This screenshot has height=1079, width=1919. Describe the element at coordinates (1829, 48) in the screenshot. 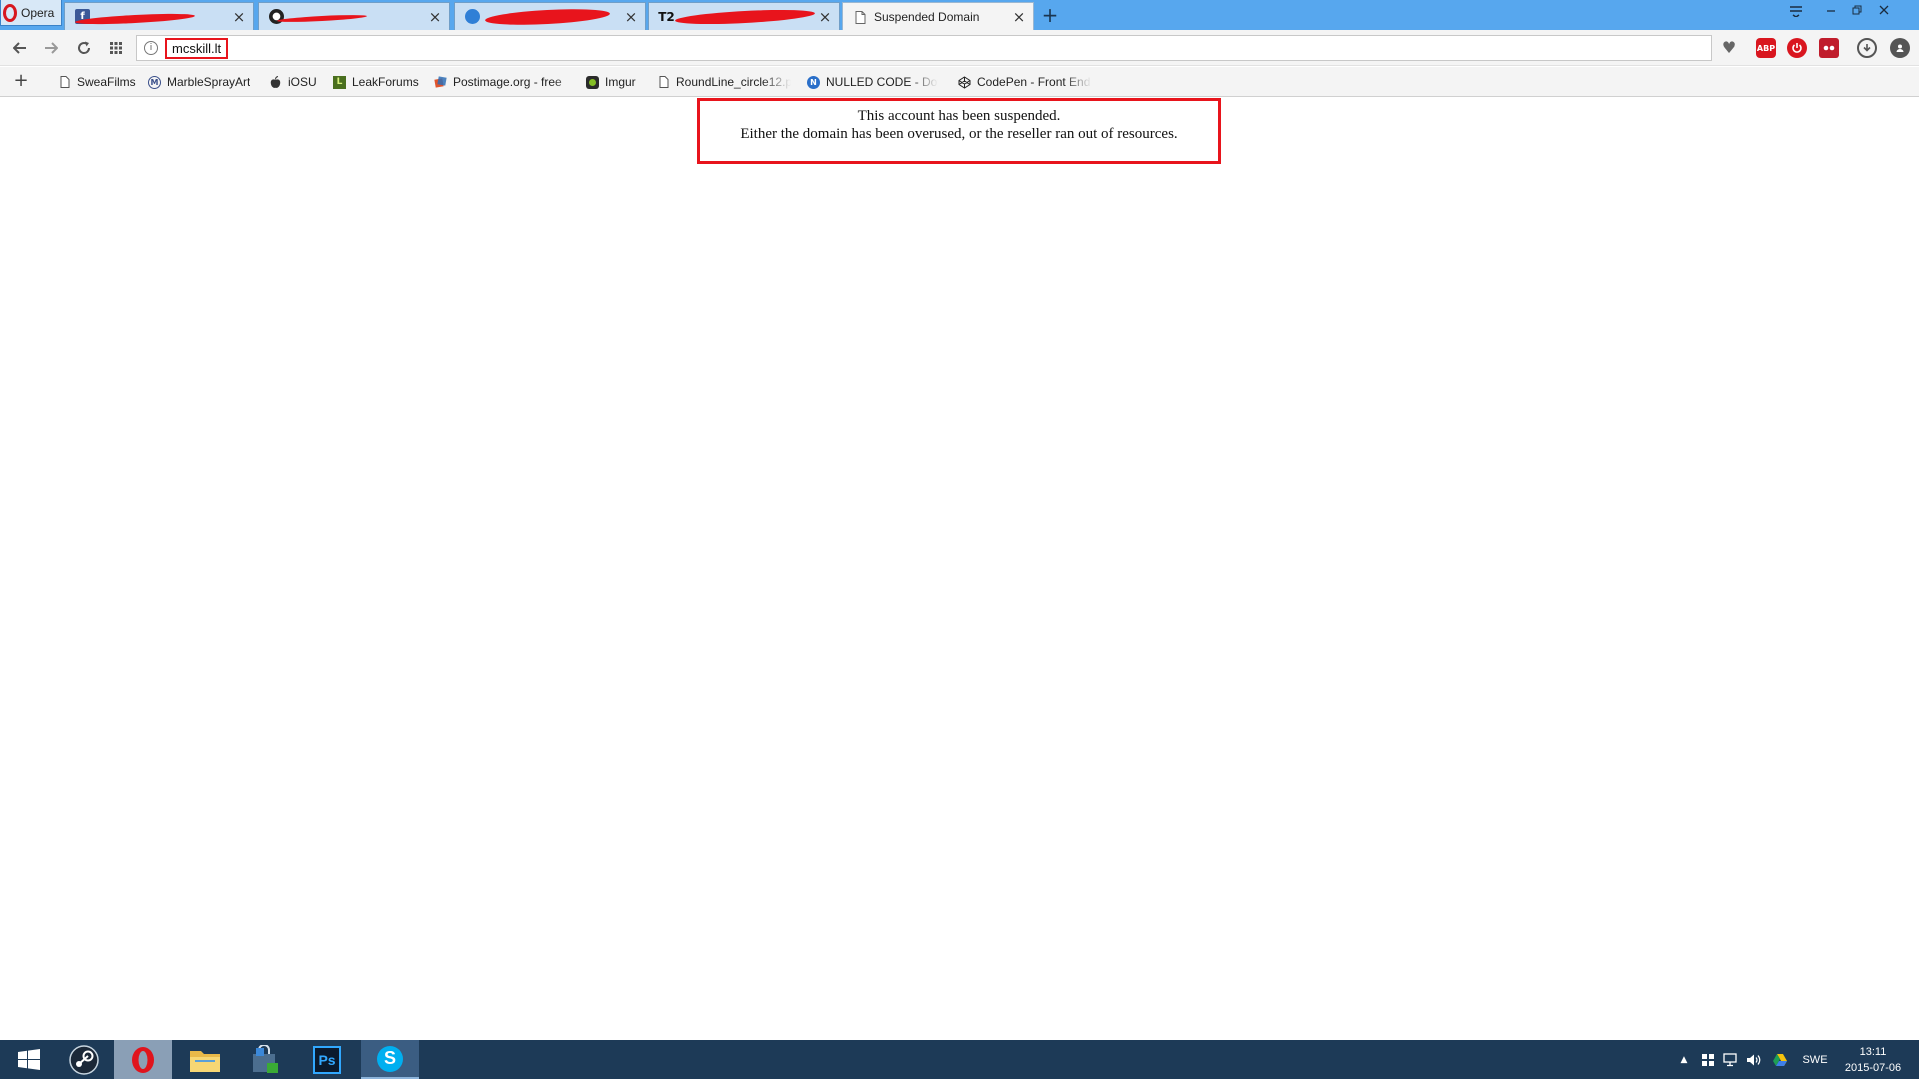

I see `extension-icon` at that location.